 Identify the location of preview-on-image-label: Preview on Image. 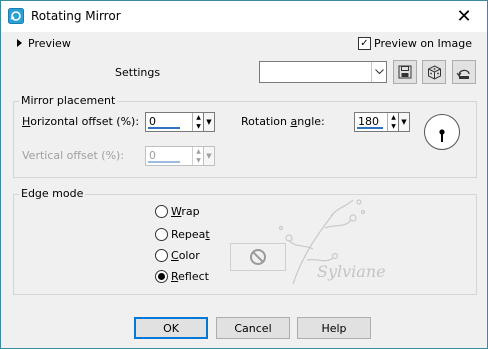
(423, 43).